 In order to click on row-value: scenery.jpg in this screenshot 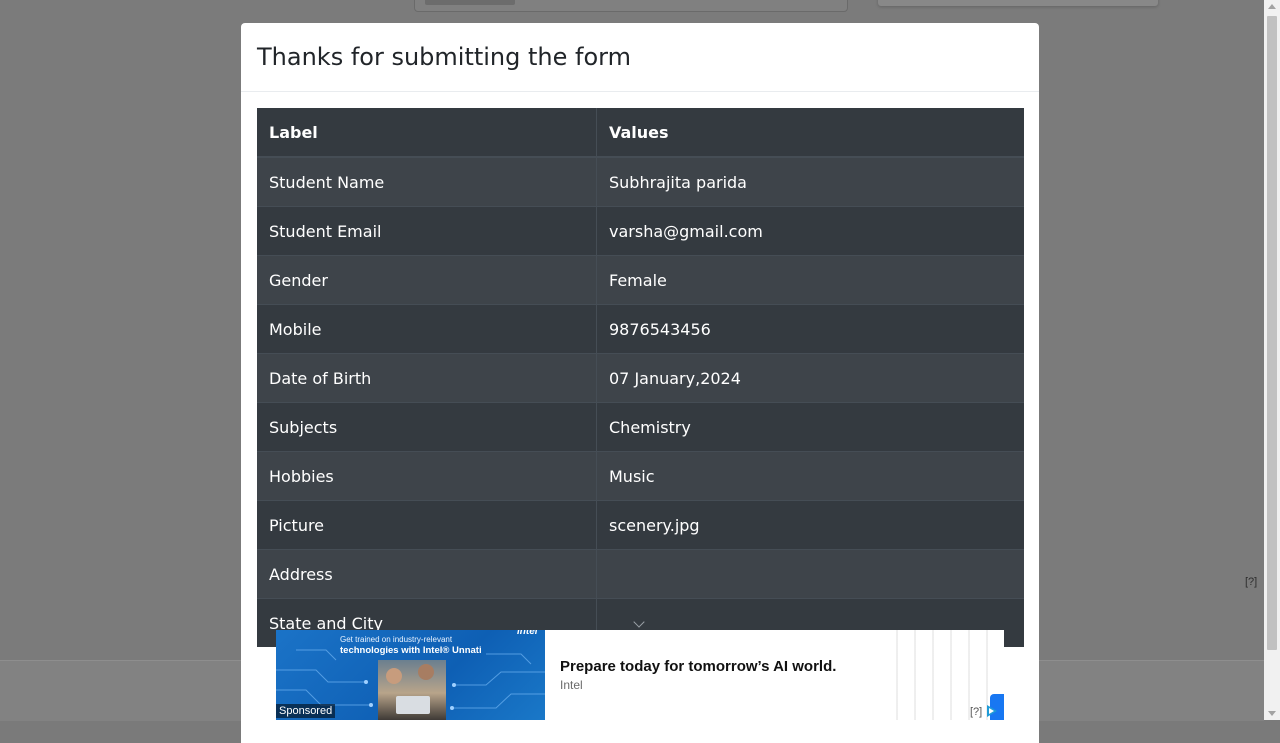, I will do `click(810, 525)`.